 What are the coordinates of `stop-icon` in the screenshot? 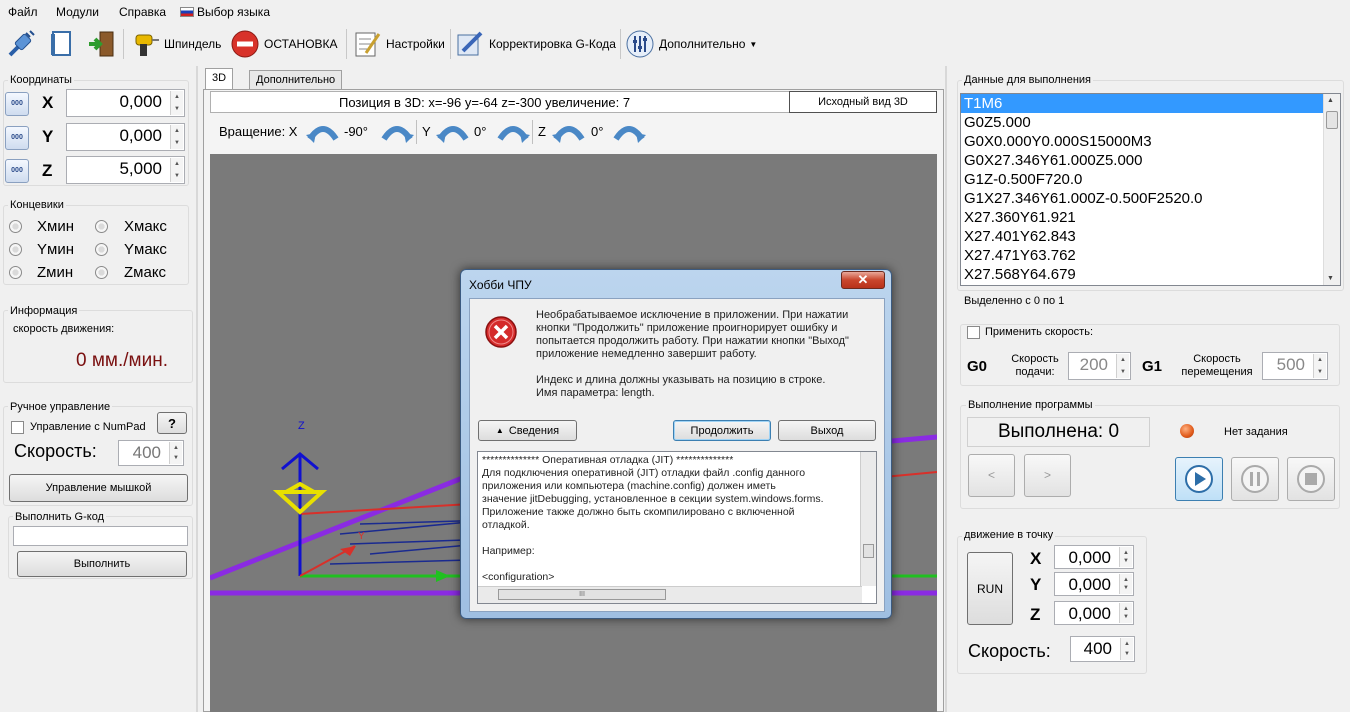 It's located at (245, 44).